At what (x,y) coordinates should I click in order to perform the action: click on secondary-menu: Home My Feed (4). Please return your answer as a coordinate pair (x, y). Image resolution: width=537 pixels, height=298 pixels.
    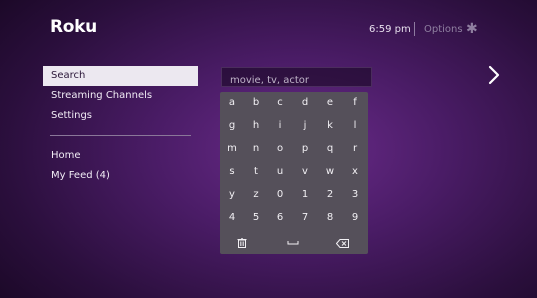
    Looking at the image, I should click on (120, 166).